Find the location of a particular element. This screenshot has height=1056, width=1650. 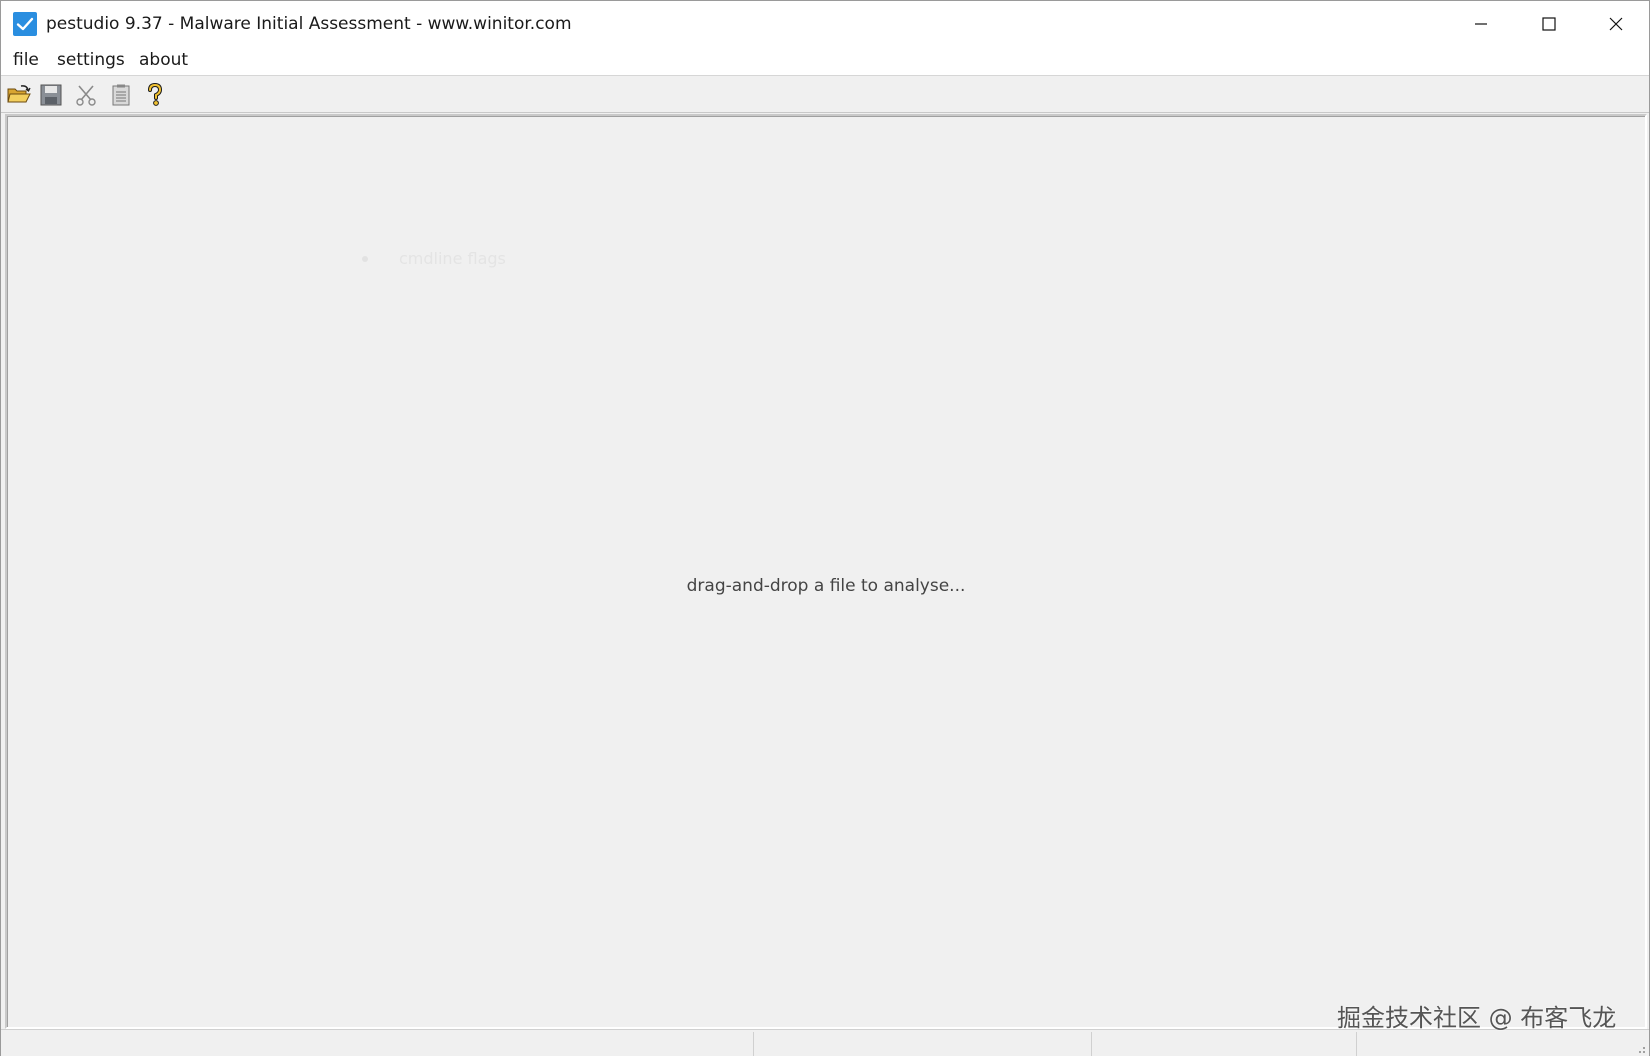

menu-about: about is located at coordinates (163, 60).